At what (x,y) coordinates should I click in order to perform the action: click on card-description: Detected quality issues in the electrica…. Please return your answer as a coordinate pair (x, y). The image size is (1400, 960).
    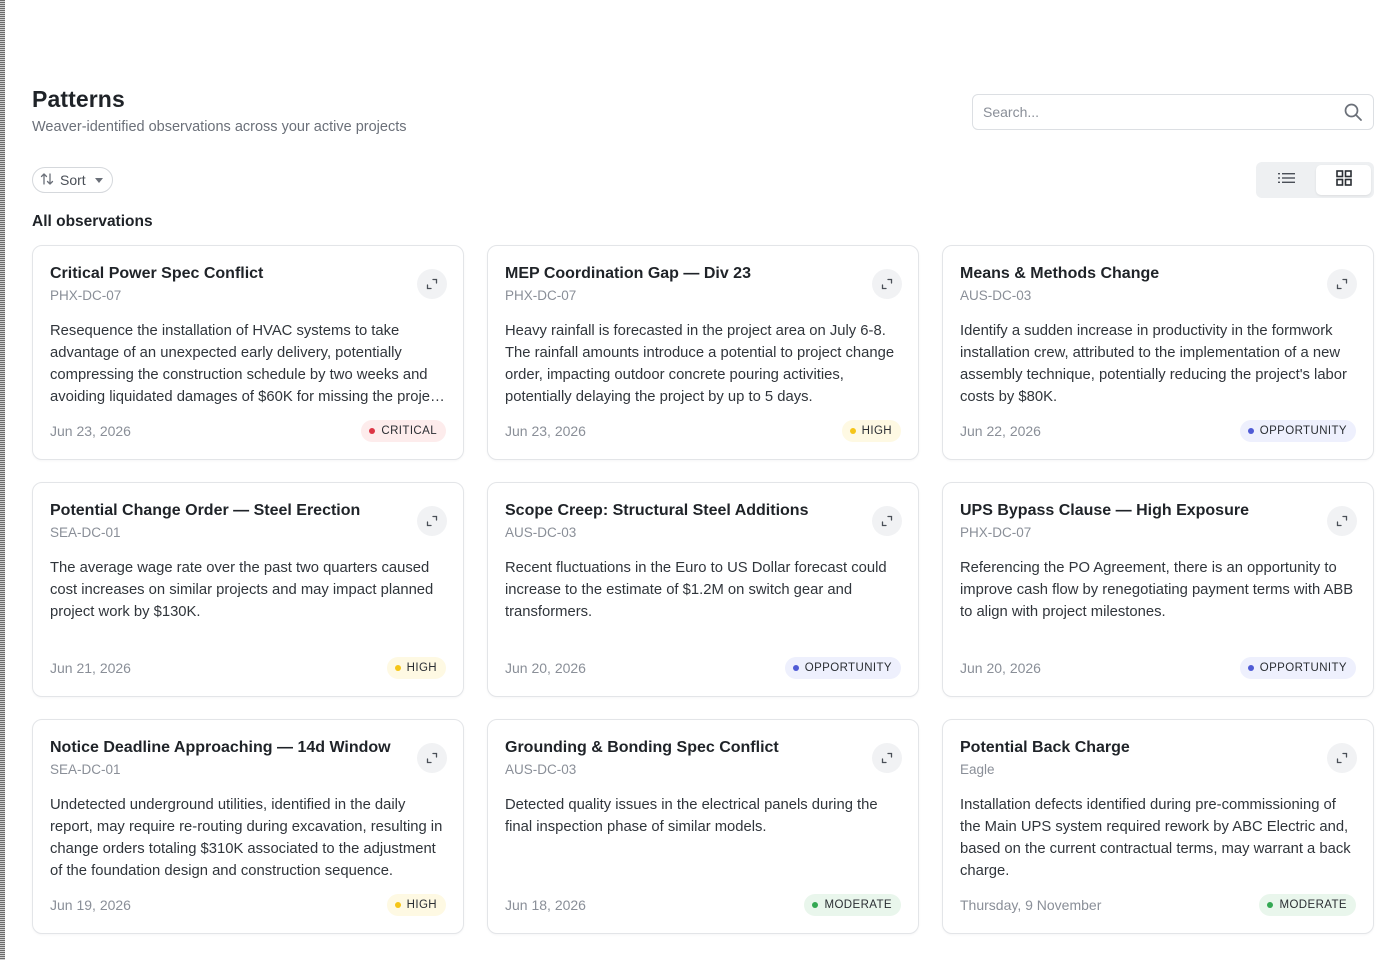
    Looking at the image, I should click on (691, 816).